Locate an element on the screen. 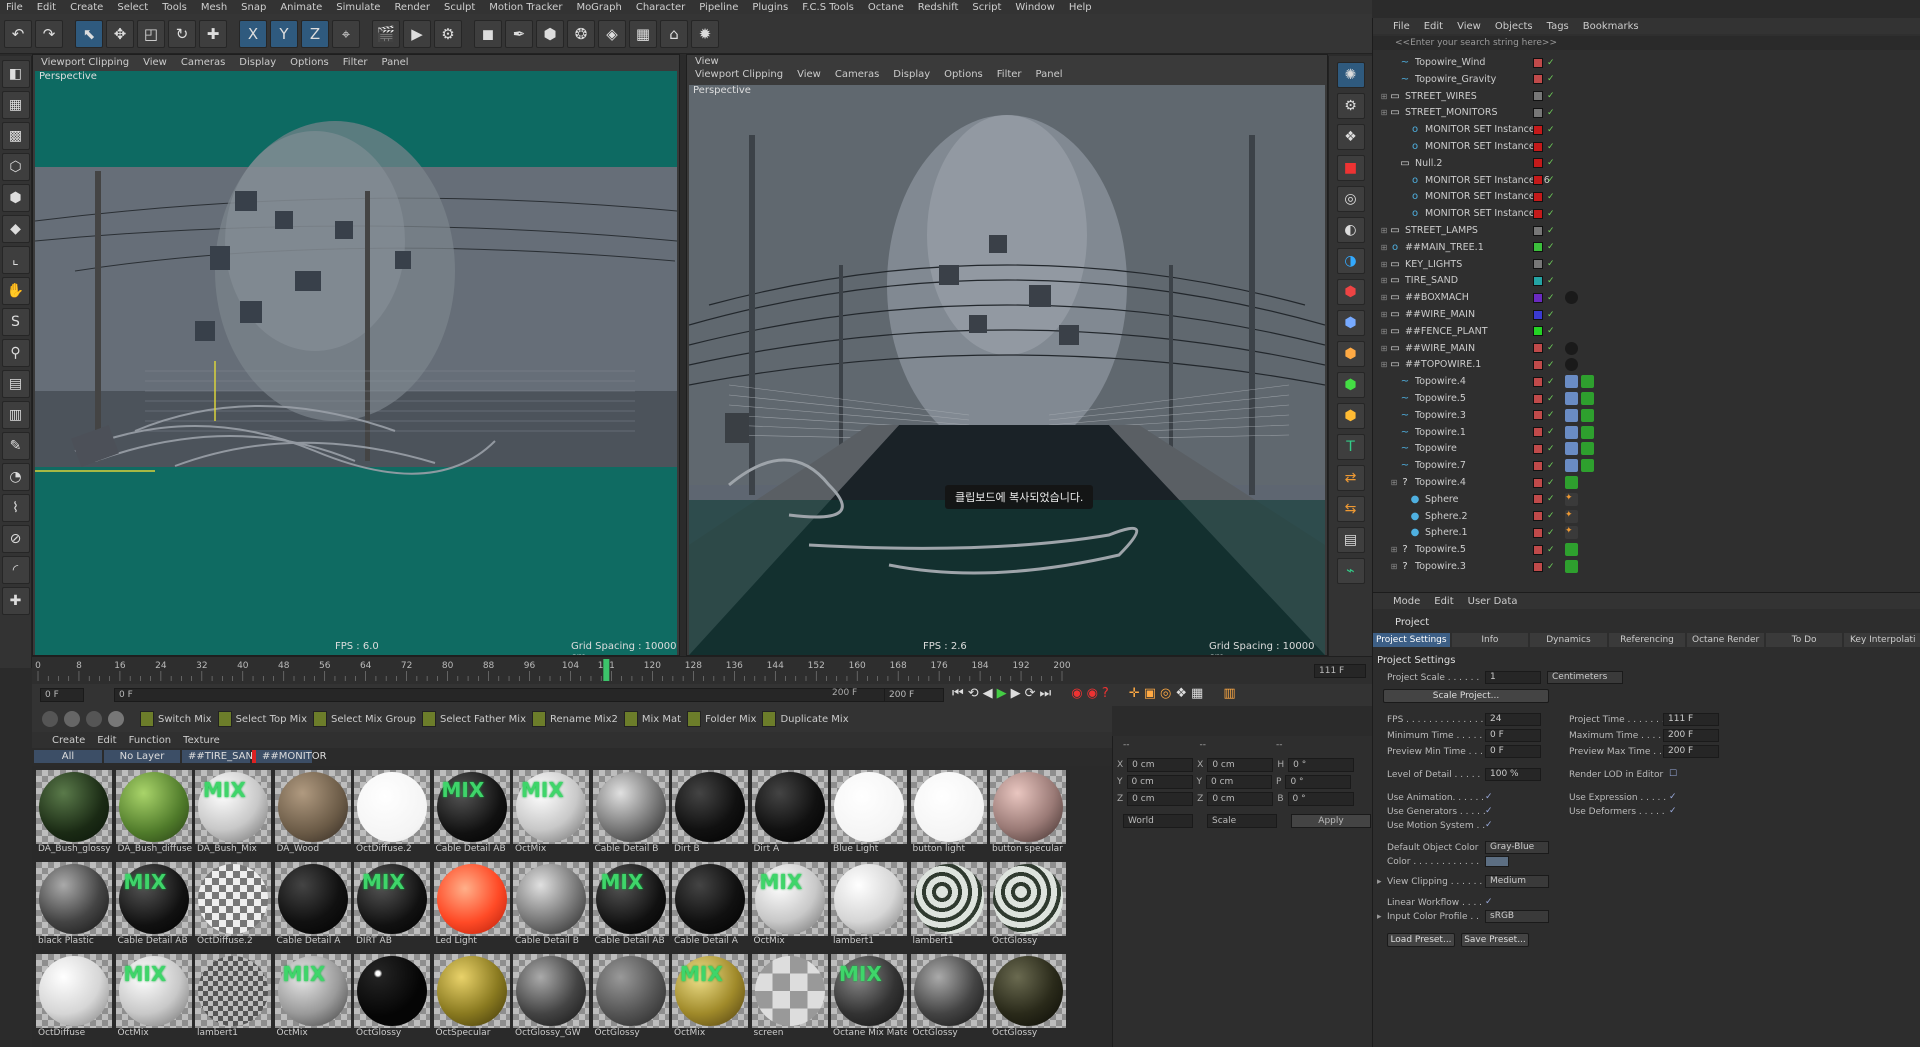 This screenshot has height=1047, width=1920. mix-tool-duplicate-mix-button: Duplicate Mix is located at coordinates (805, 719).